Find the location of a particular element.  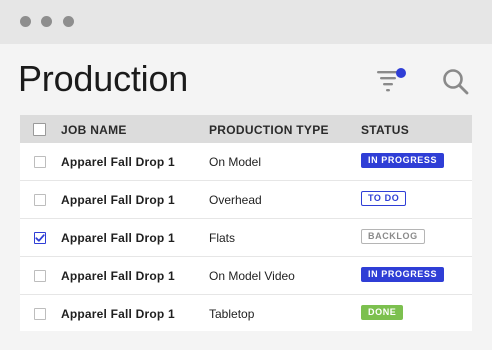

table-header-row: JOB NAME PRODUCTION TYPE STATUS is located at coordinates (246, 129).